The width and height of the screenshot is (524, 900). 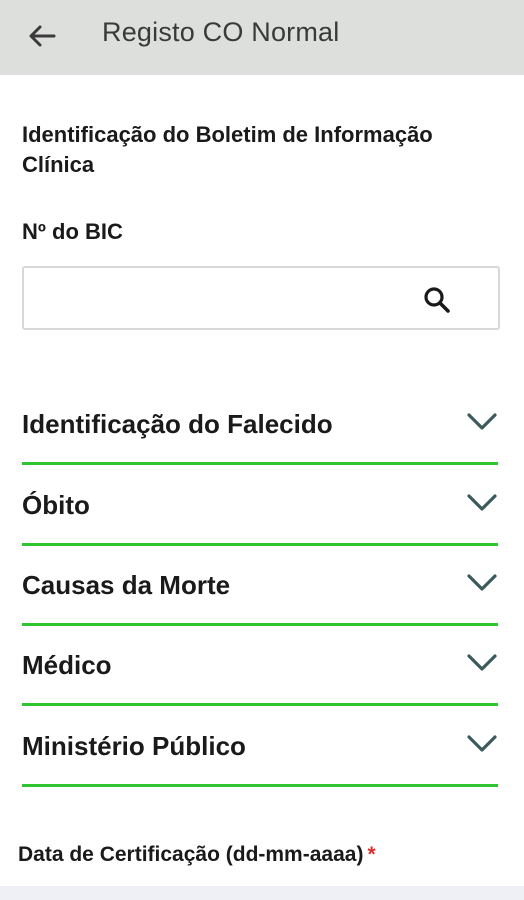 What do you see at coordinates (226, 299) in the screenshot?
I see `bic-input` at bounding box center [226, 299].